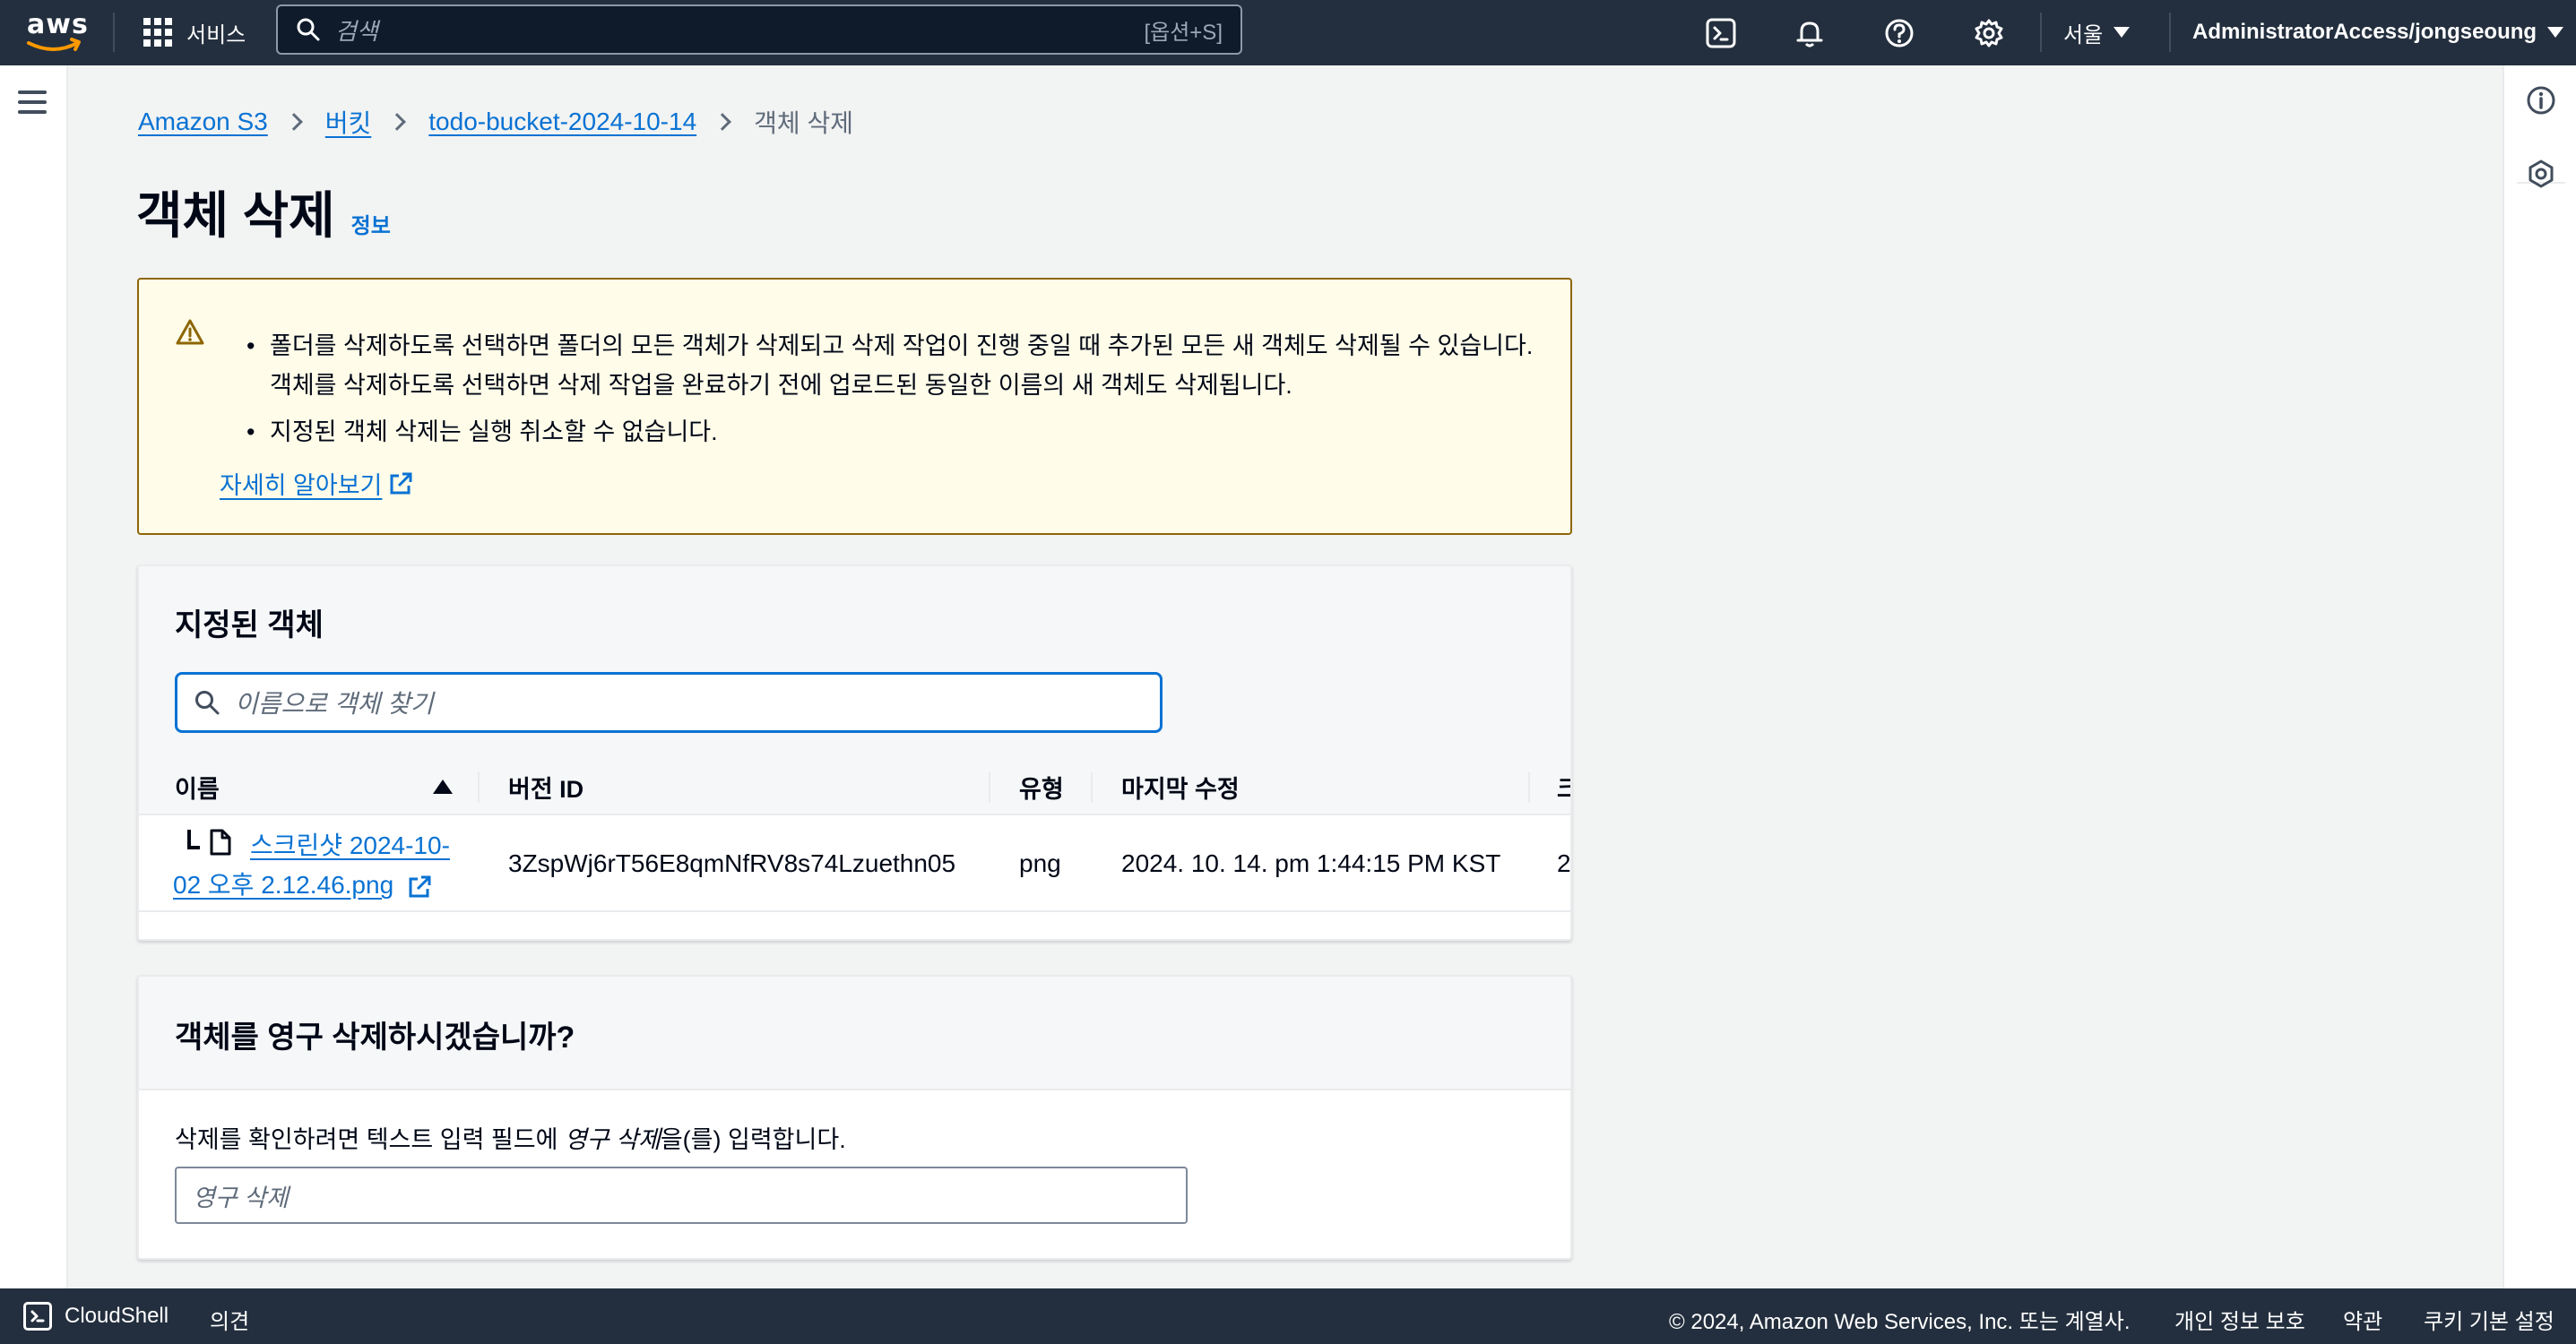  I want to click on notifications-button, so click(1810, 33).